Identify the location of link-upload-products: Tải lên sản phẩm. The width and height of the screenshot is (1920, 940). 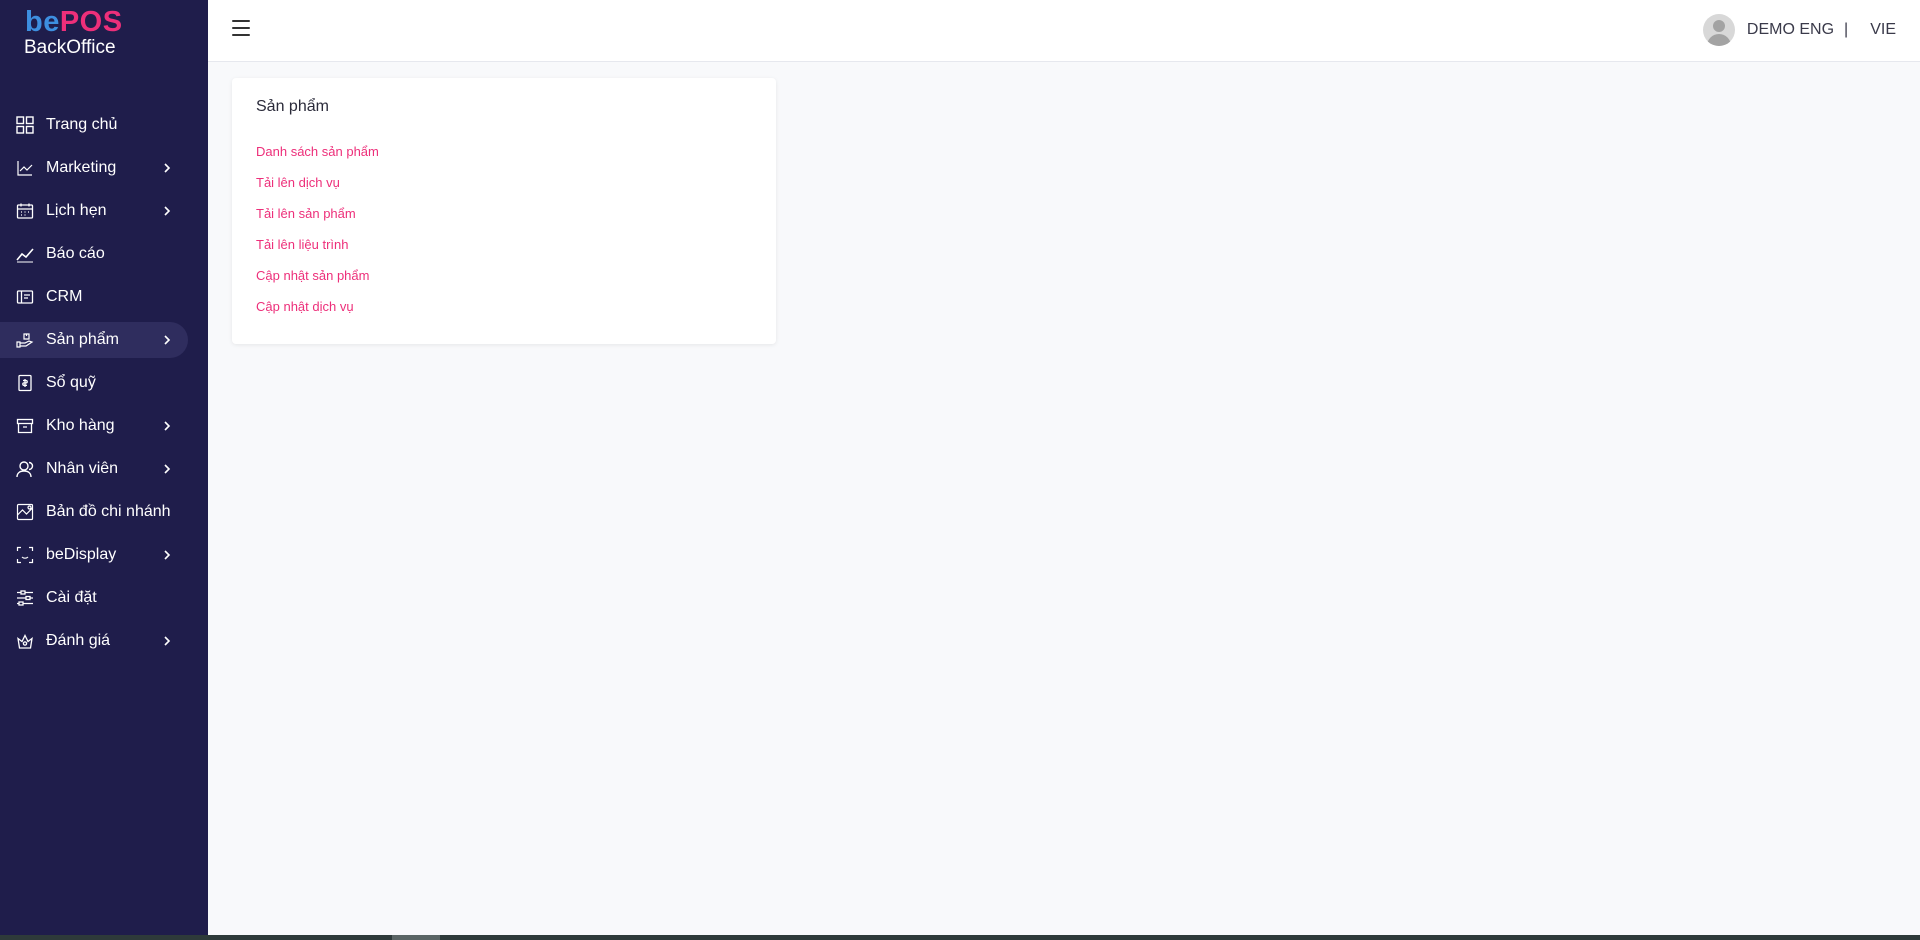
(317, 221).